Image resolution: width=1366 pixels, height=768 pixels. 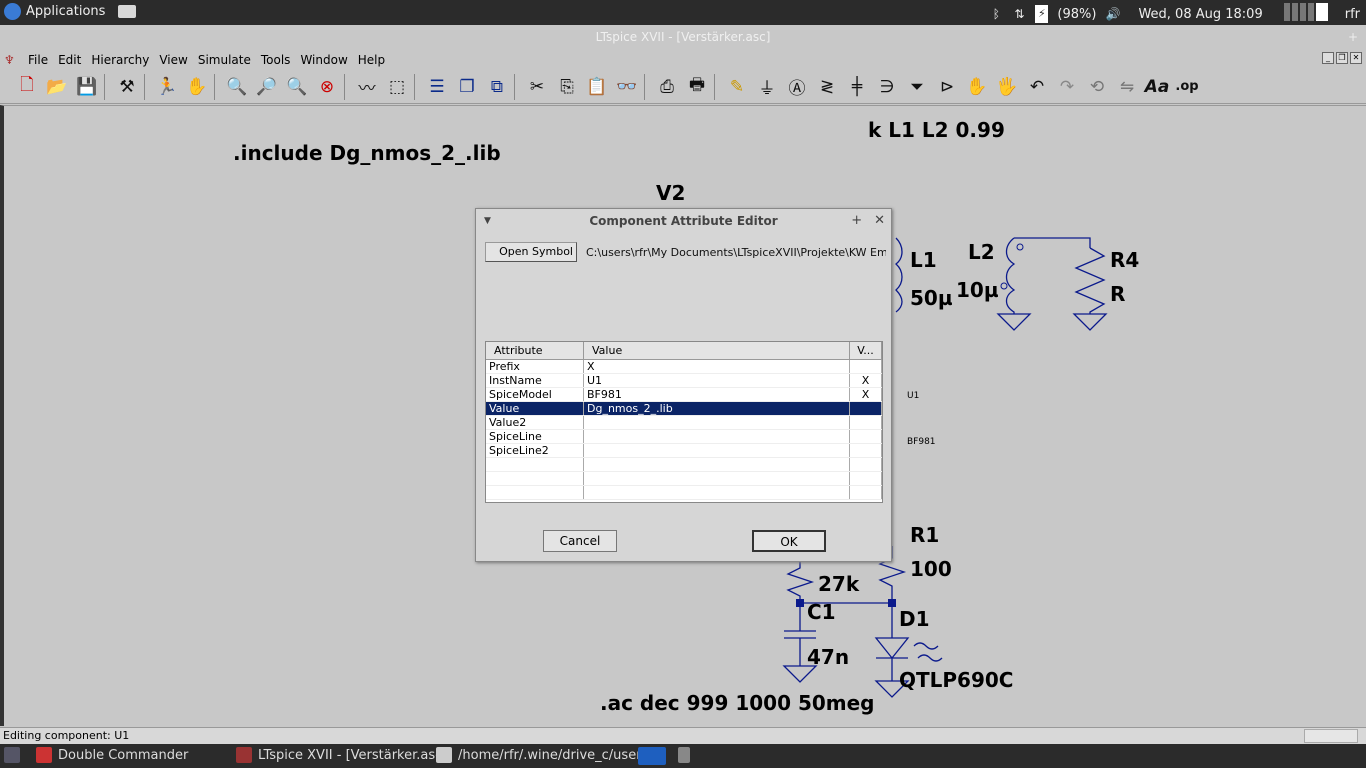 I want to click on column-header-value: Value, so click(x=717, y=350).